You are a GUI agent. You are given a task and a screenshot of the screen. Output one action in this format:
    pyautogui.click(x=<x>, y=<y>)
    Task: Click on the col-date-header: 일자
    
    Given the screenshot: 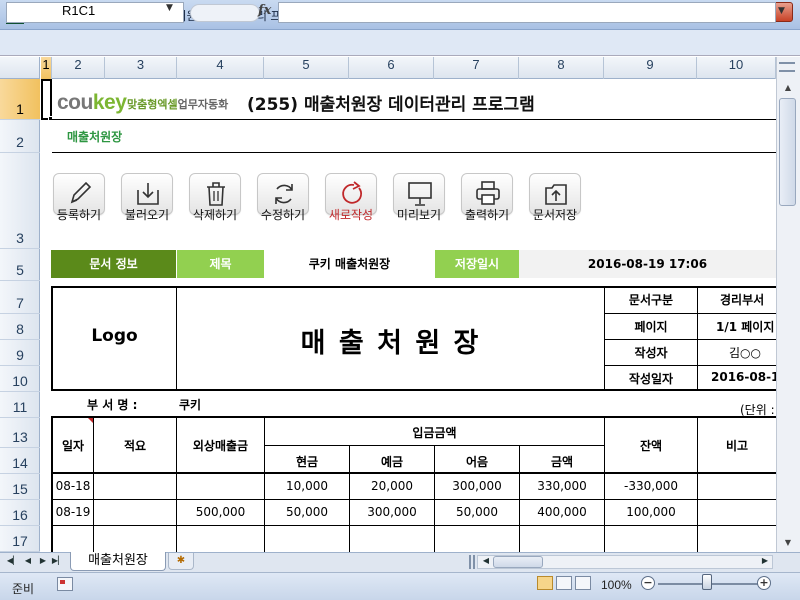 What is the action you would take?
    pyautogui.click(x=73, y=446)
    